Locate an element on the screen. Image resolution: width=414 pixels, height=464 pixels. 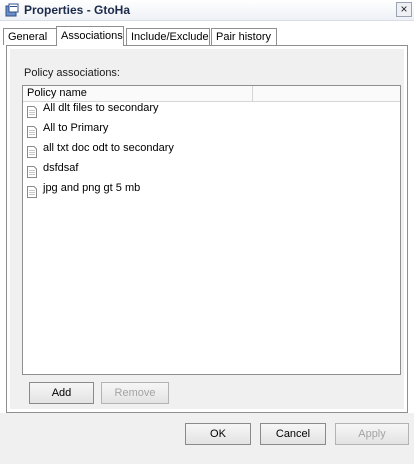
list-header: Policy name is located at coordinates (211, 94).